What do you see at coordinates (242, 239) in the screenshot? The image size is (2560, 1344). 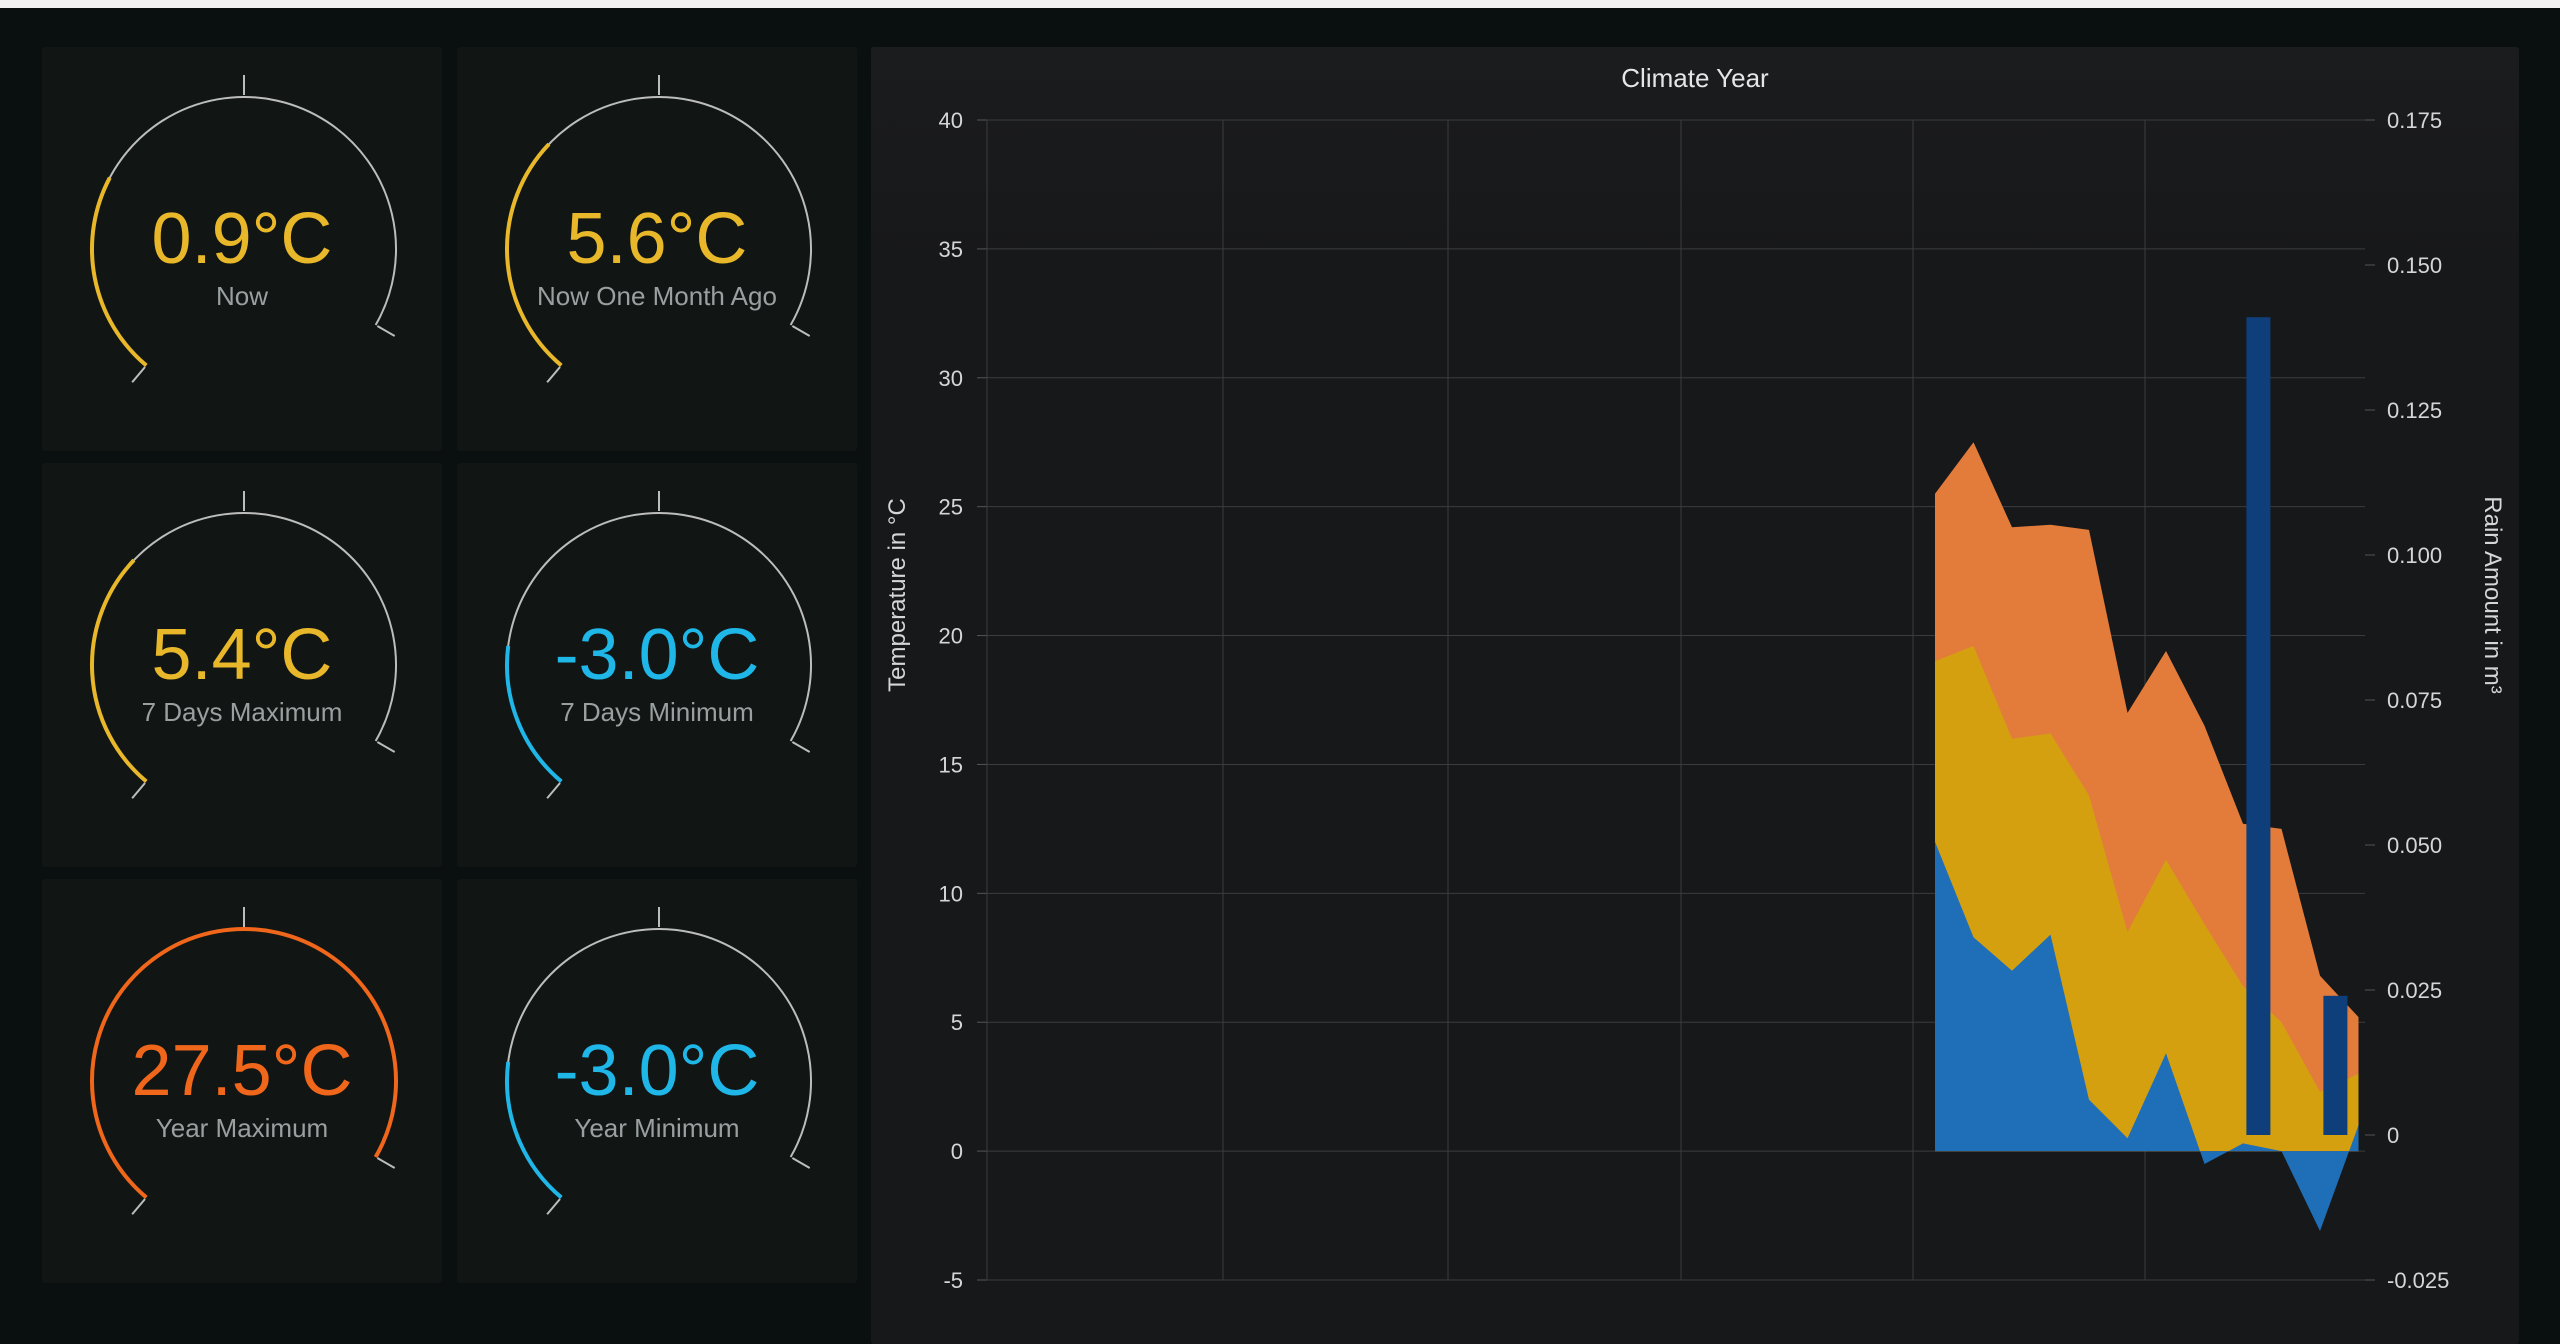 I see `gauge-value: 0.9°C` at bounding box center [242, 239].